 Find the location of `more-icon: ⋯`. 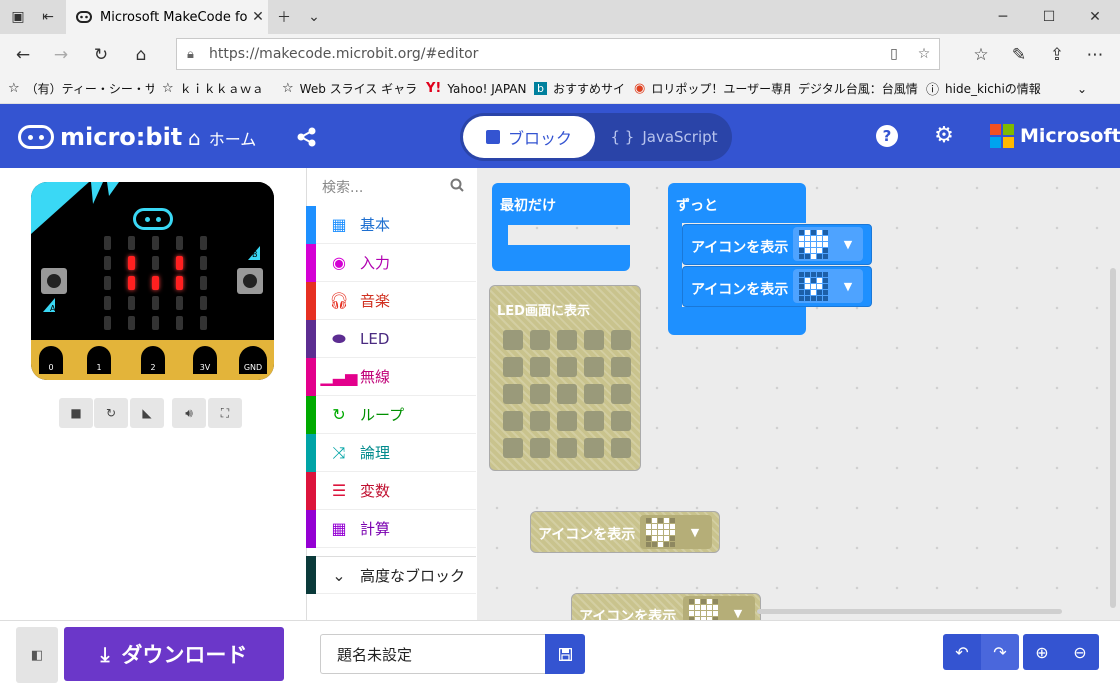

more-icon: ⋯ is located at coordinates (1095, 55).